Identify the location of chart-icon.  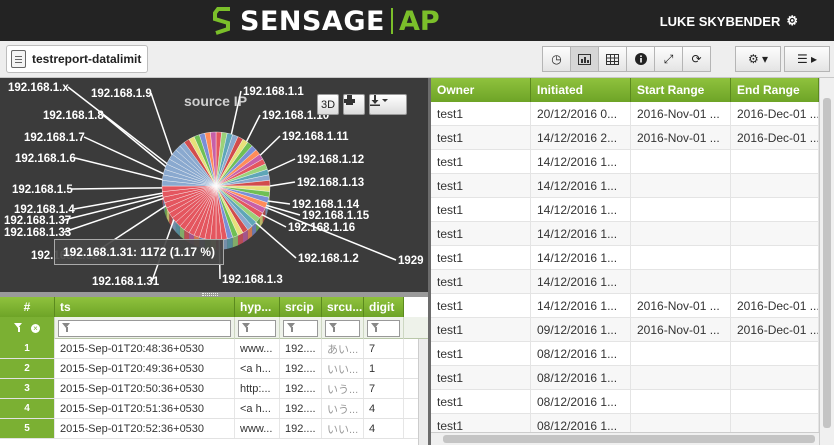
(584, 59).